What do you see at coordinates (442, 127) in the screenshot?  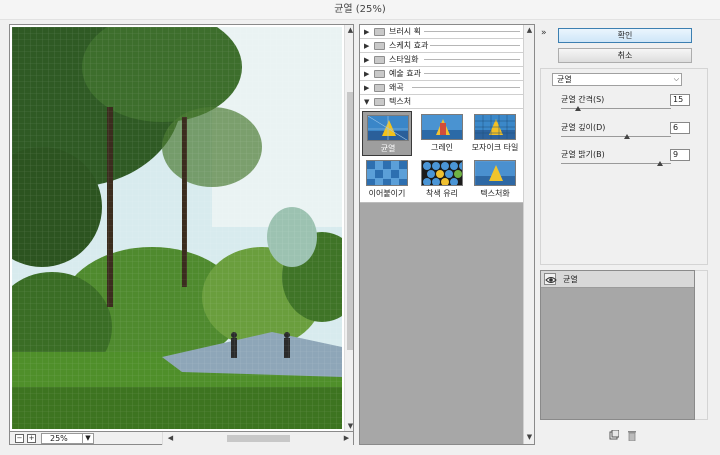 I see `grain-thumbnail` at bounding box center [442, 127].